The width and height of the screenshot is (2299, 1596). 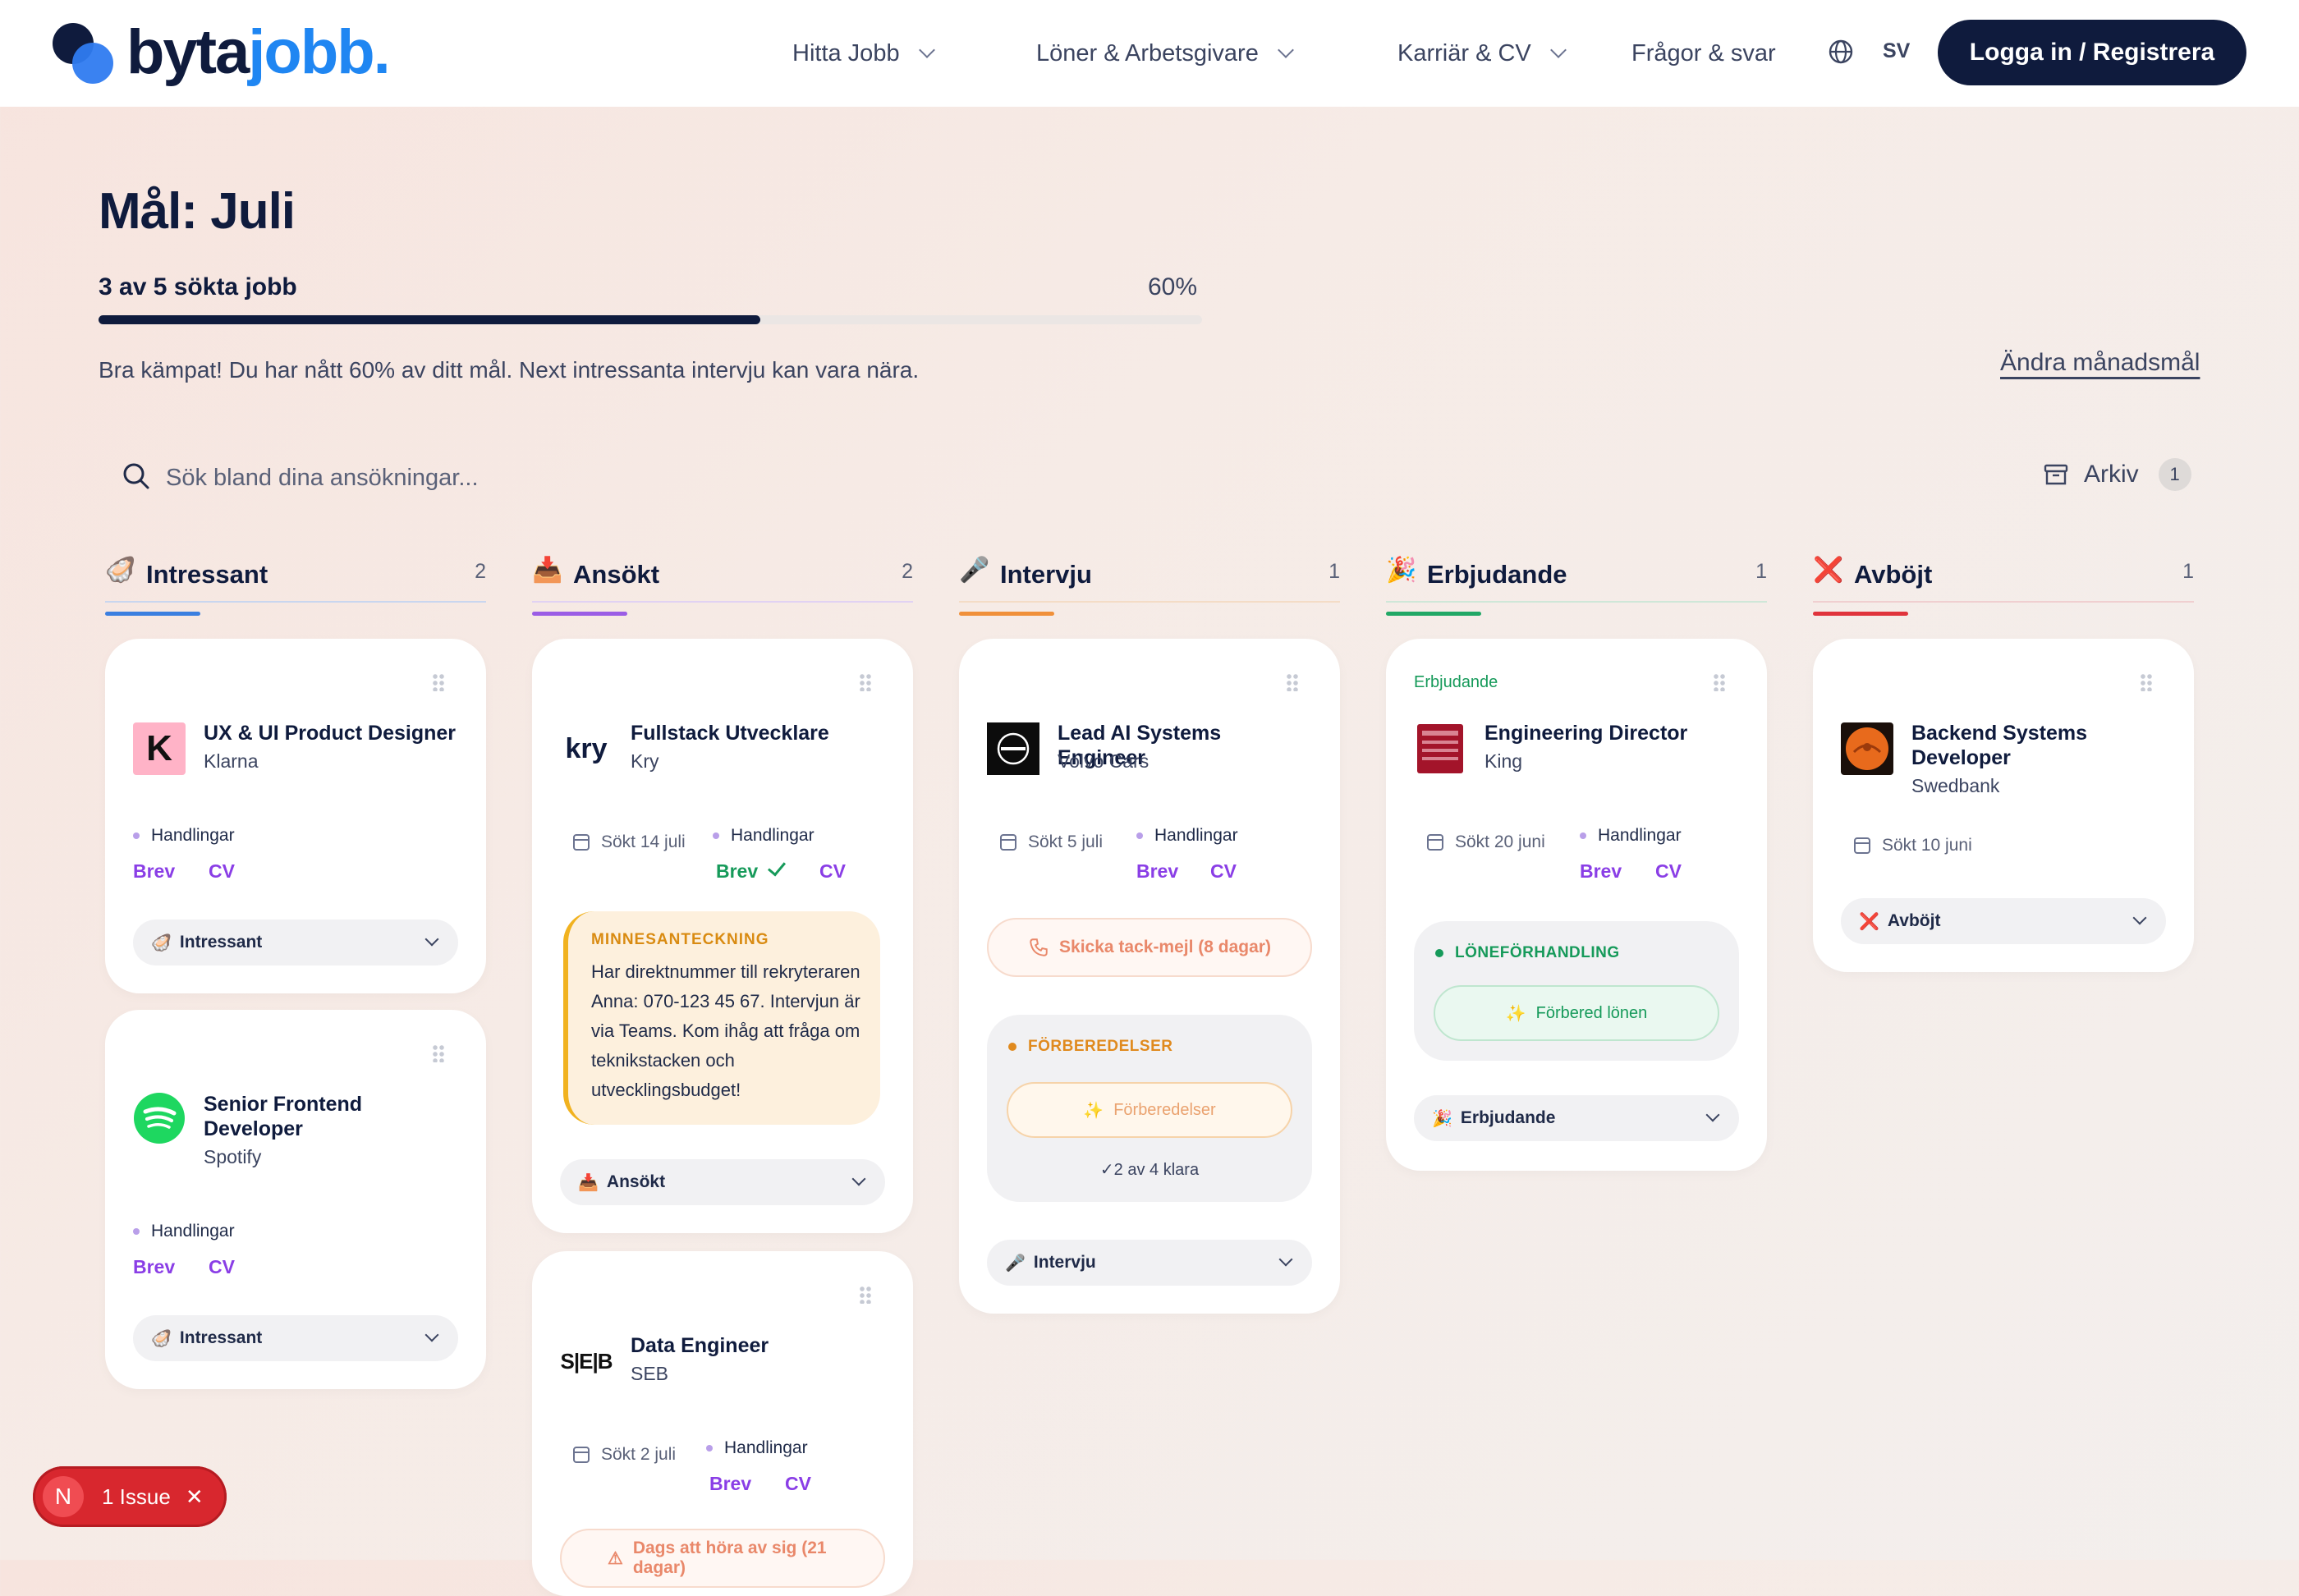 I want to click on nav-hitta-jobb: Hitta Jobb, so click(x=864, y=54).